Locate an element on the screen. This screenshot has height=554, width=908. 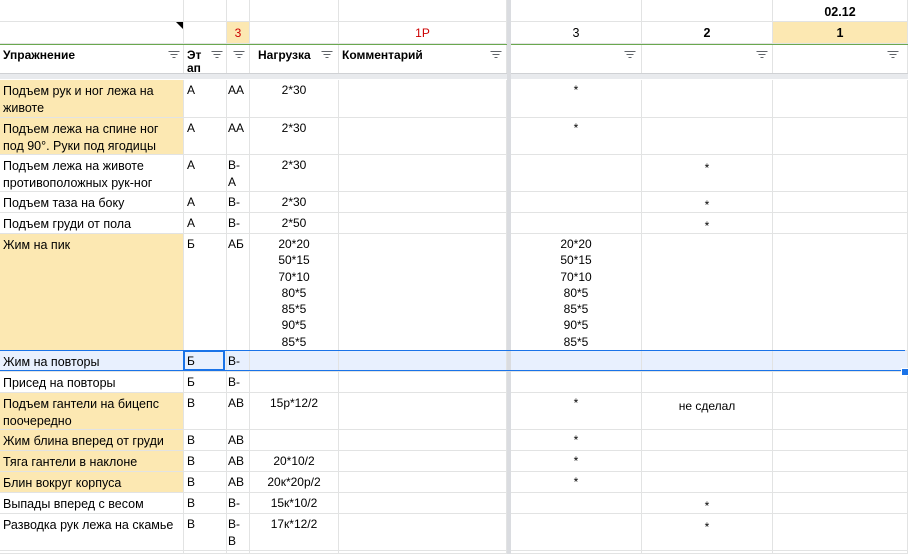
cell-level: АБ is located at coordinates (238, 292).